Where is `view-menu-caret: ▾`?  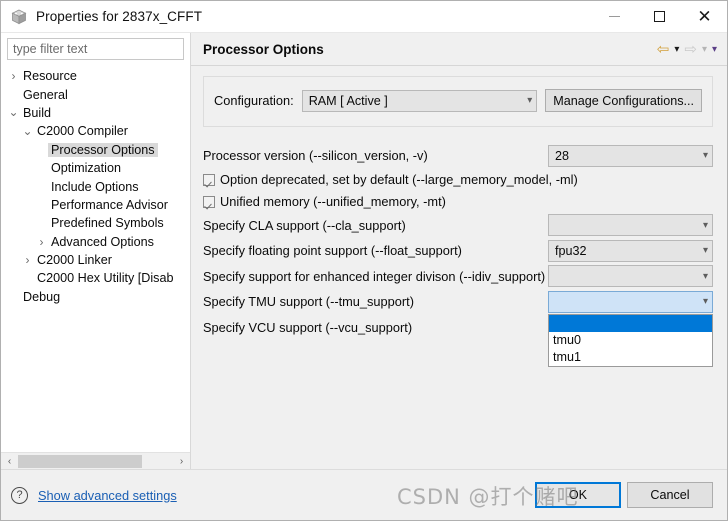
view-menu-caret: ▾ is located at coordinates (714, 49).